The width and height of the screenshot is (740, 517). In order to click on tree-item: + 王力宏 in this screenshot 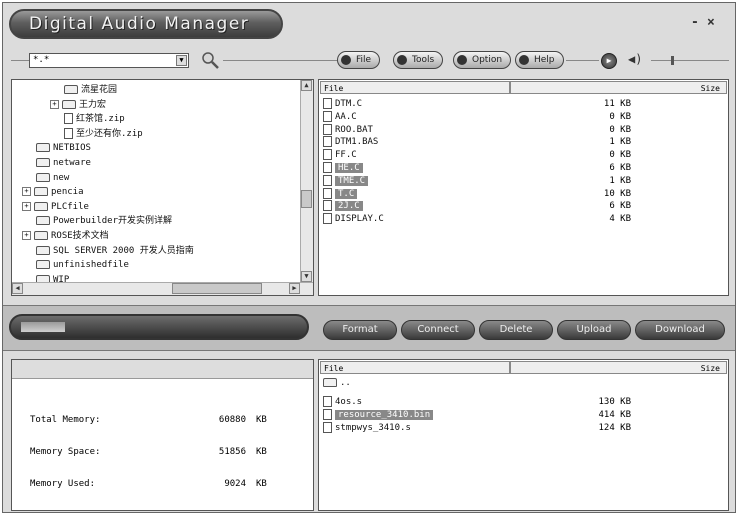, I will do `click(78, 105)`.